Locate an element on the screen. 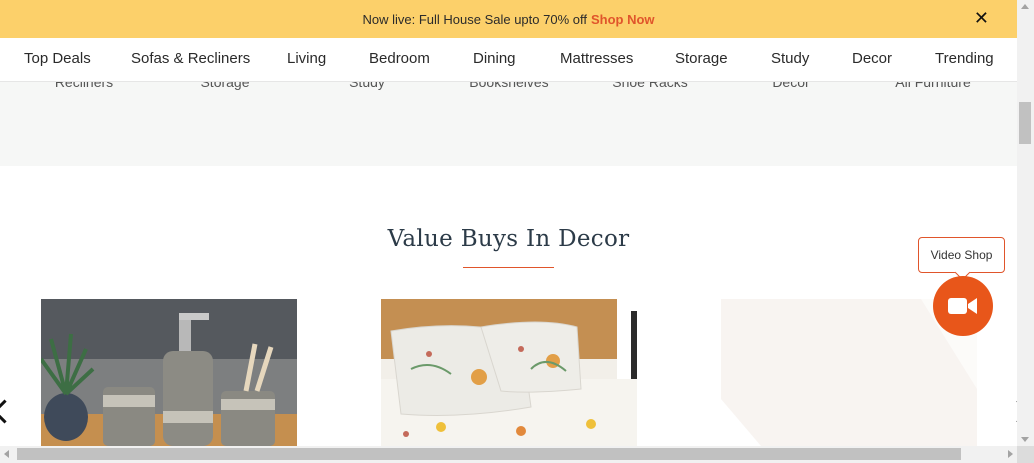 The width and height of the screenshot is (1034, 463). product-card-bath-set is located at coordinates (169, 372).